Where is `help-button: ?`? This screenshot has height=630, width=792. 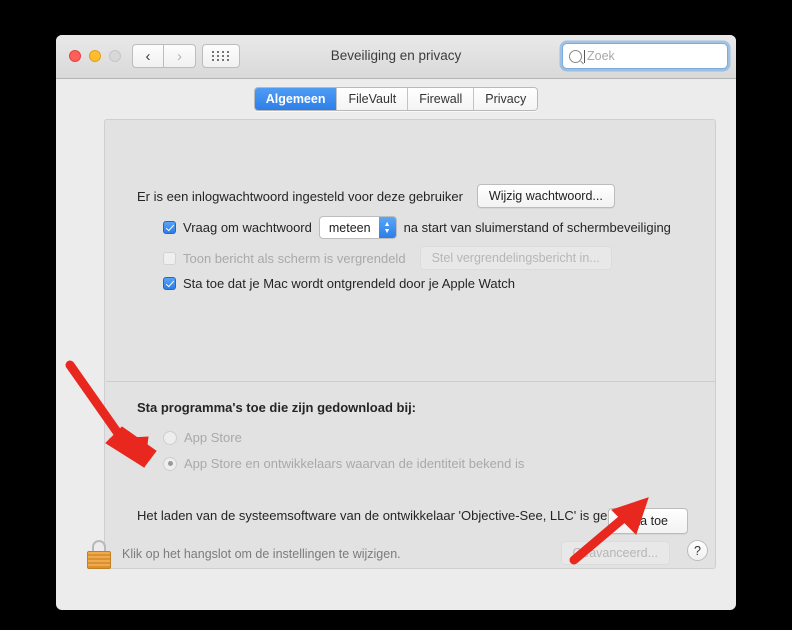 help-button: ? is located at coordinates (697, 550).